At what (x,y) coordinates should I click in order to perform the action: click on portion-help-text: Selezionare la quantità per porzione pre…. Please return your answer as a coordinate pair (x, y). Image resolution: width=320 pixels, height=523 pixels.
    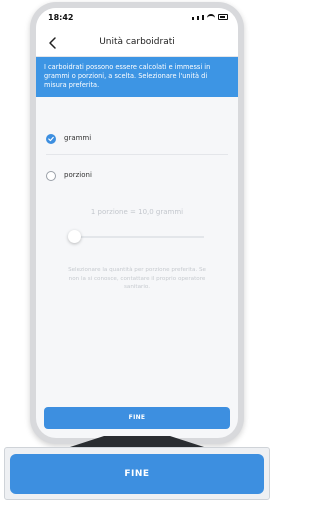
    Looking at the image, I should click on (137, 279).